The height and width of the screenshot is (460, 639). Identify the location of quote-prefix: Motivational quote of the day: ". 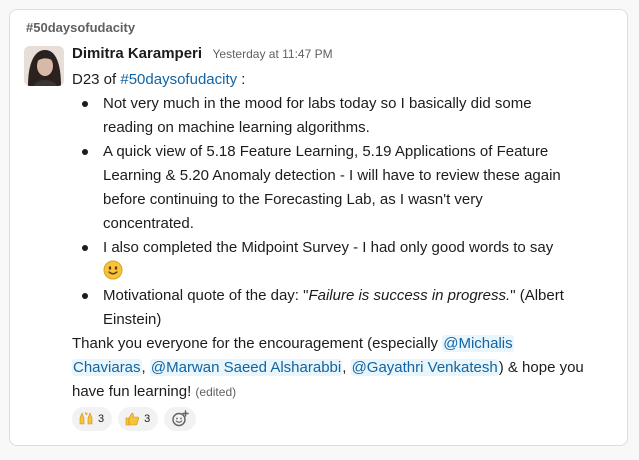
(206, 295).